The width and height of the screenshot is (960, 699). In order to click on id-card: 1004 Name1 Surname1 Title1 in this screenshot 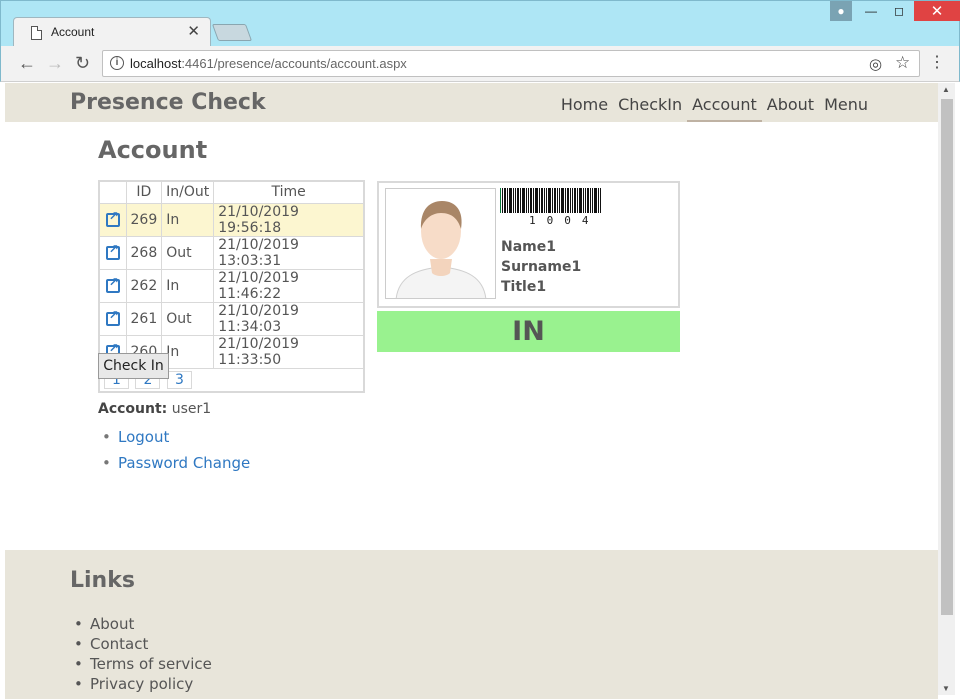, I will do `click(528, 244)`.